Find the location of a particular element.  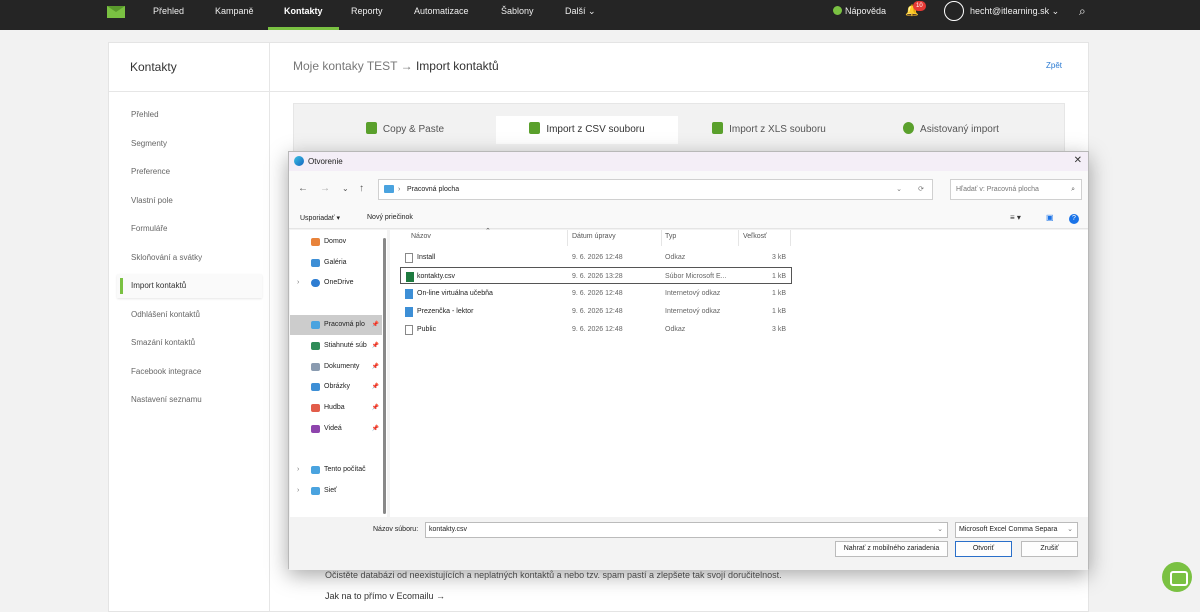

tab-csv: Import z CSV souboru is located at coordinates (587, 130).